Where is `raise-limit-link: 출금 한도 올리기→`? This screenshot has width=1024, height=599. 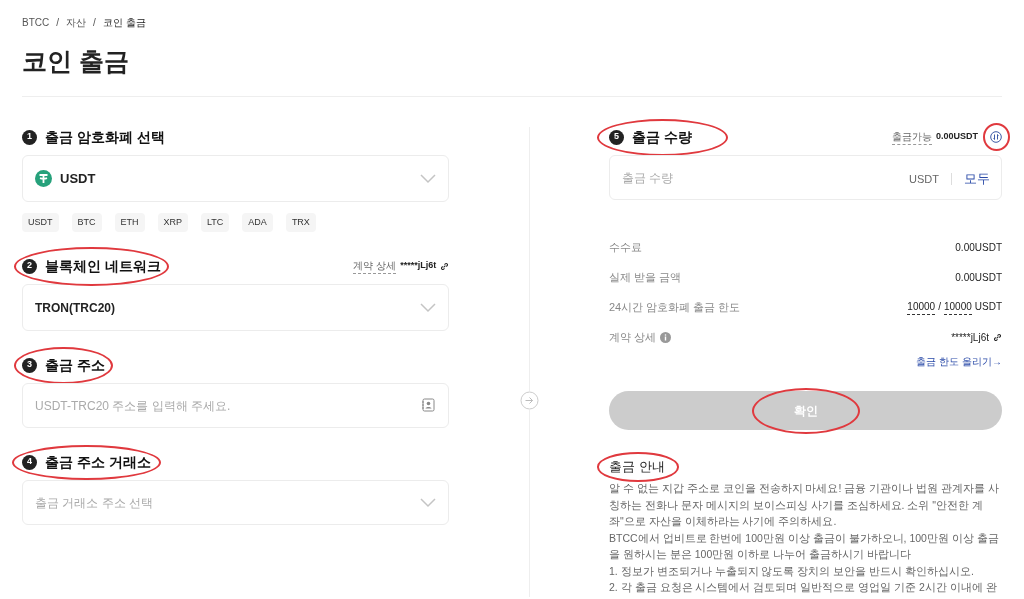 raise-limit-link: 출금 한도 올리기→ is located at coordinates (959, 361).